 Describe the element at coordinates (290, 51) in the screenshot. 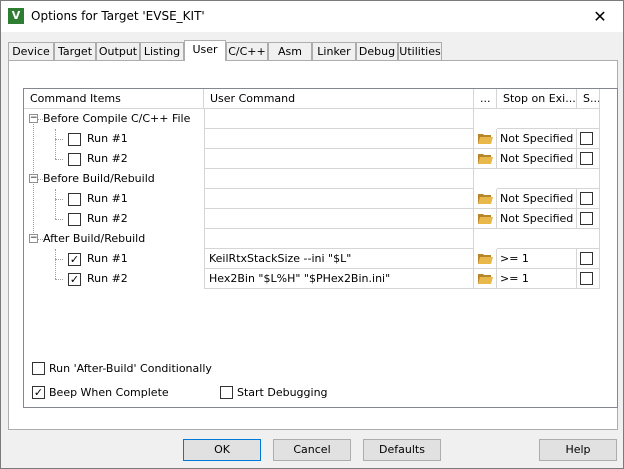

I see `tab-asm: Asm` at that location.